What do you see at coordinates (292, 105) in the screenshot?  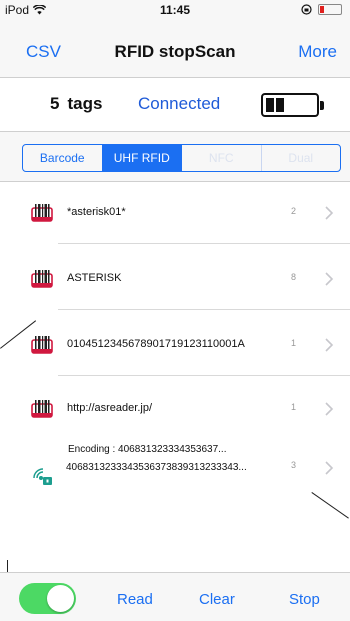 I see `reader-battery-icon` at bounding box center [292, 105].